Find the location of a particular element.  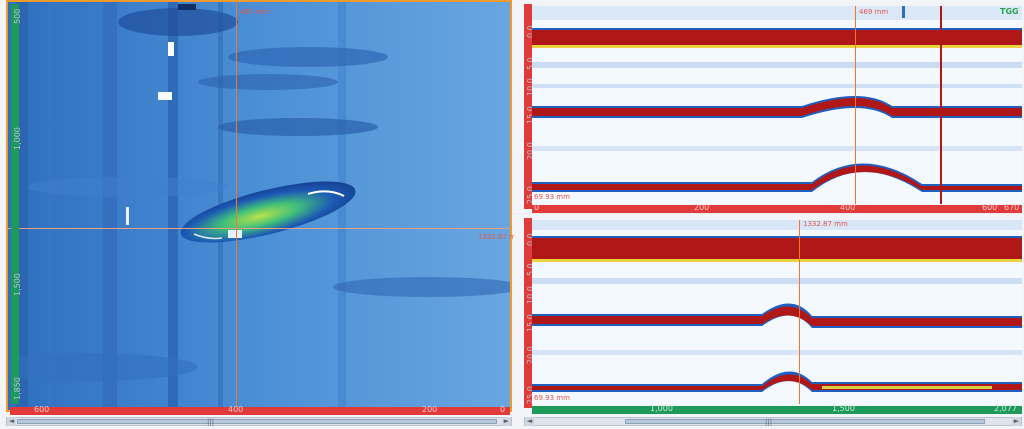

bscan-bottom-htick-3: 2,077 is located at coordinates (1005, 408).